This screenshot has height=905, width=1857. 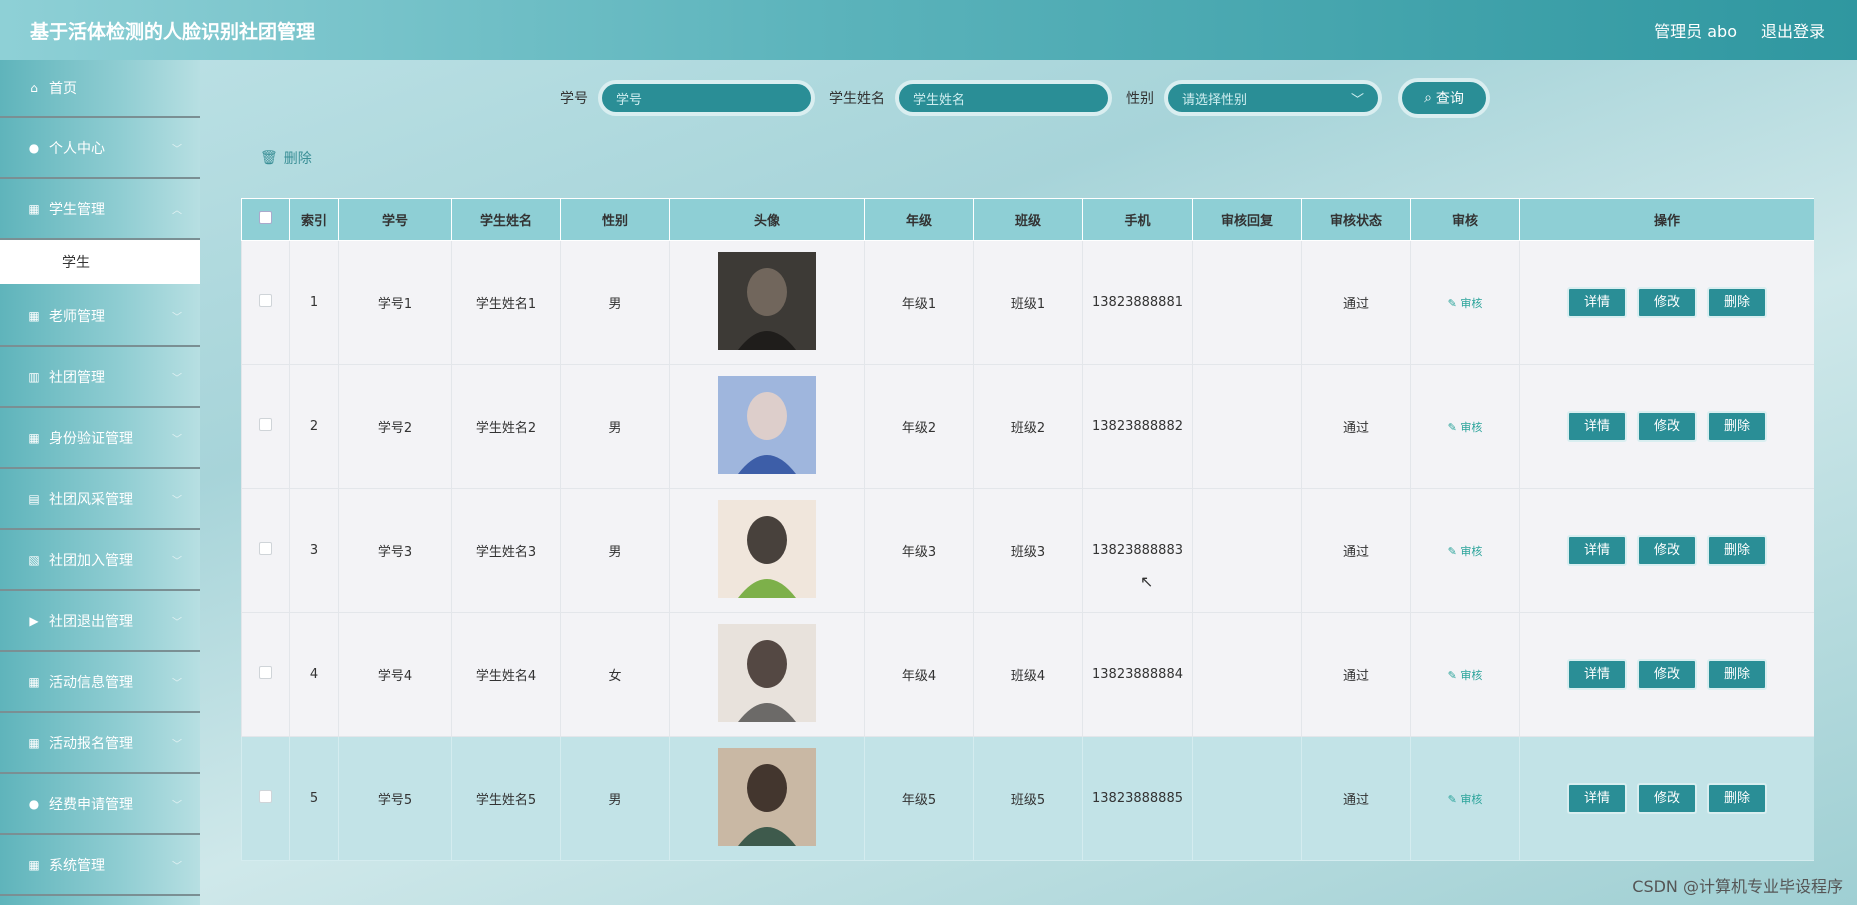 What do you see at coordinates (919, 219) in the screenshot?
I see `col-header: 年级` at bounding box center [919, 219].